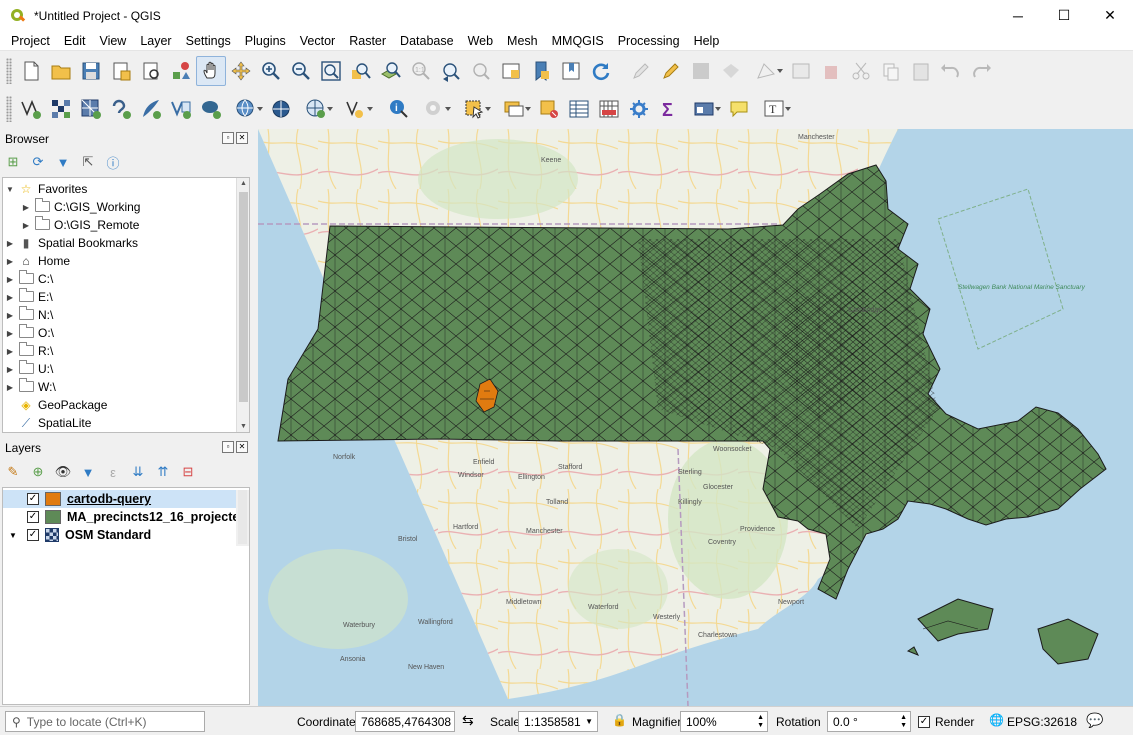  I want to click on locator-search-input: ⚲ Type to locate (Ctrl+K), so click(105, 721).